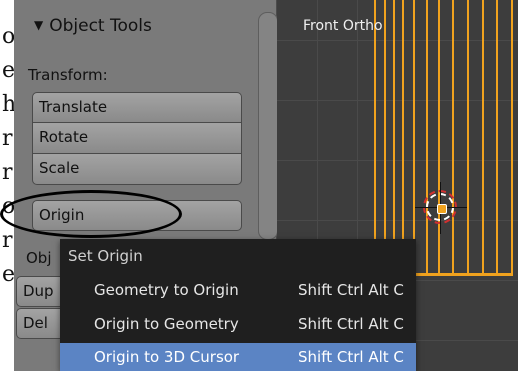  I want to click on menu-item-origin-to-geometry: Origin to Geometry Shift Ctrl Alt C, so click(238, 324).